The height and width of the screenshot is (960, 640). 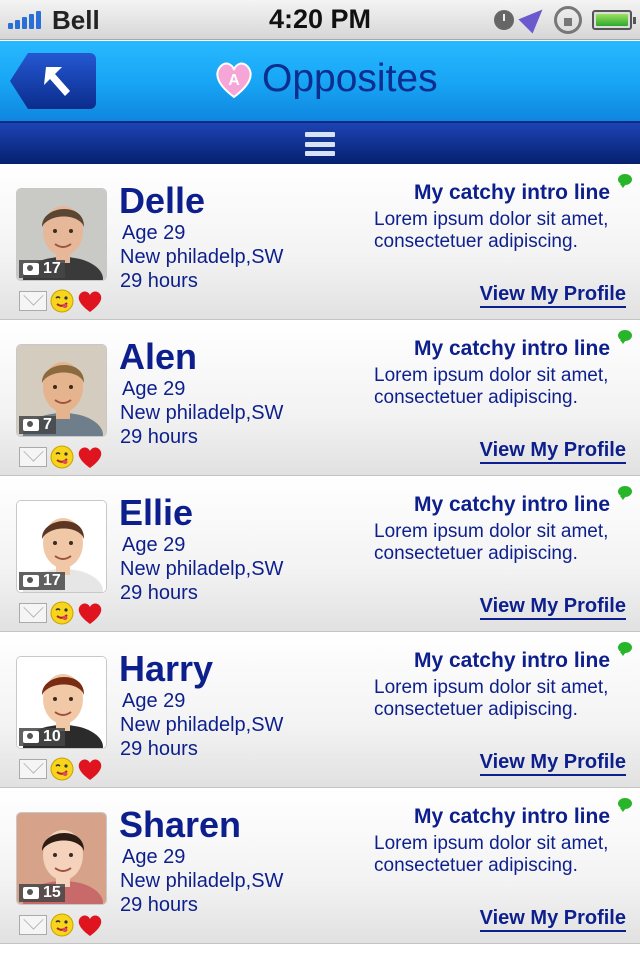 I want to click on photo-count: 15, so click(x=42, y=893).